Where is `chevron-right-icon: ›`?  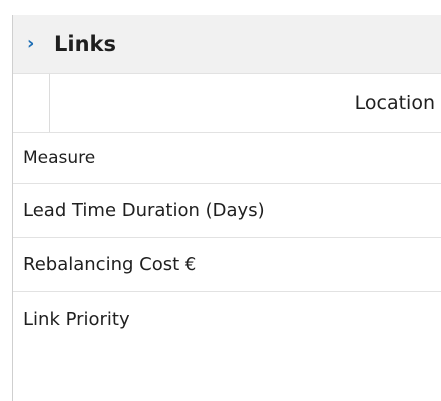 chevron-right-icon: › is located at coordinates (36, 44).